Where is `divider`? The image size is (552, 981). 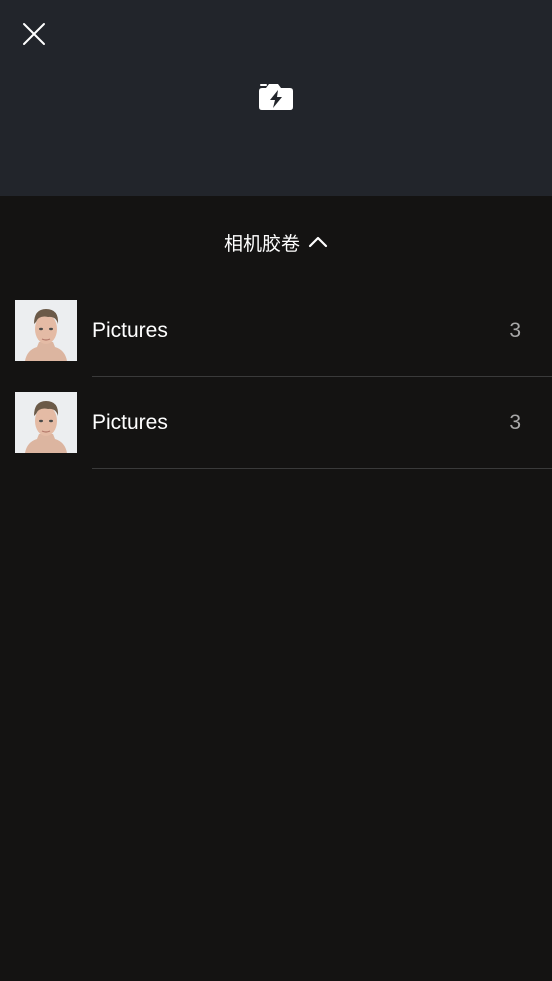 divider is located at coordinates (322, 468).